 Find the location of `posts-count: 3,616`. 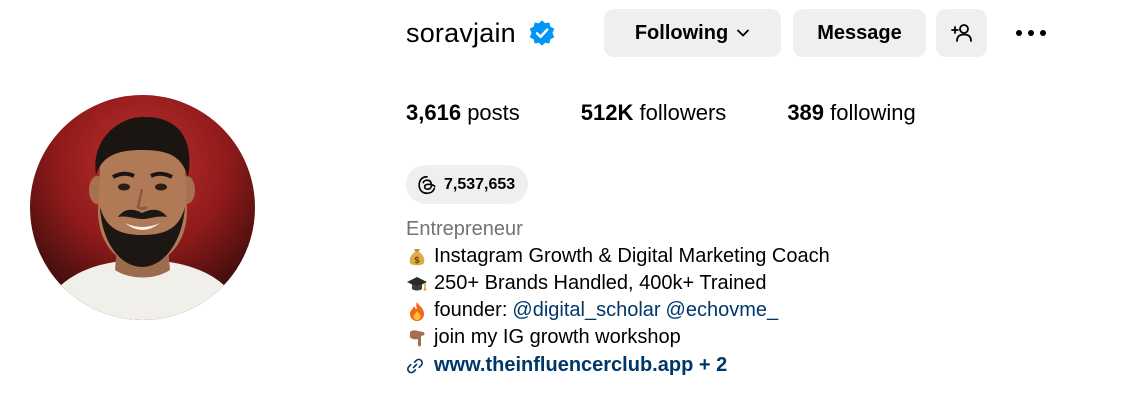

posts-count: 3,616 is located at coordinates (434, 112).